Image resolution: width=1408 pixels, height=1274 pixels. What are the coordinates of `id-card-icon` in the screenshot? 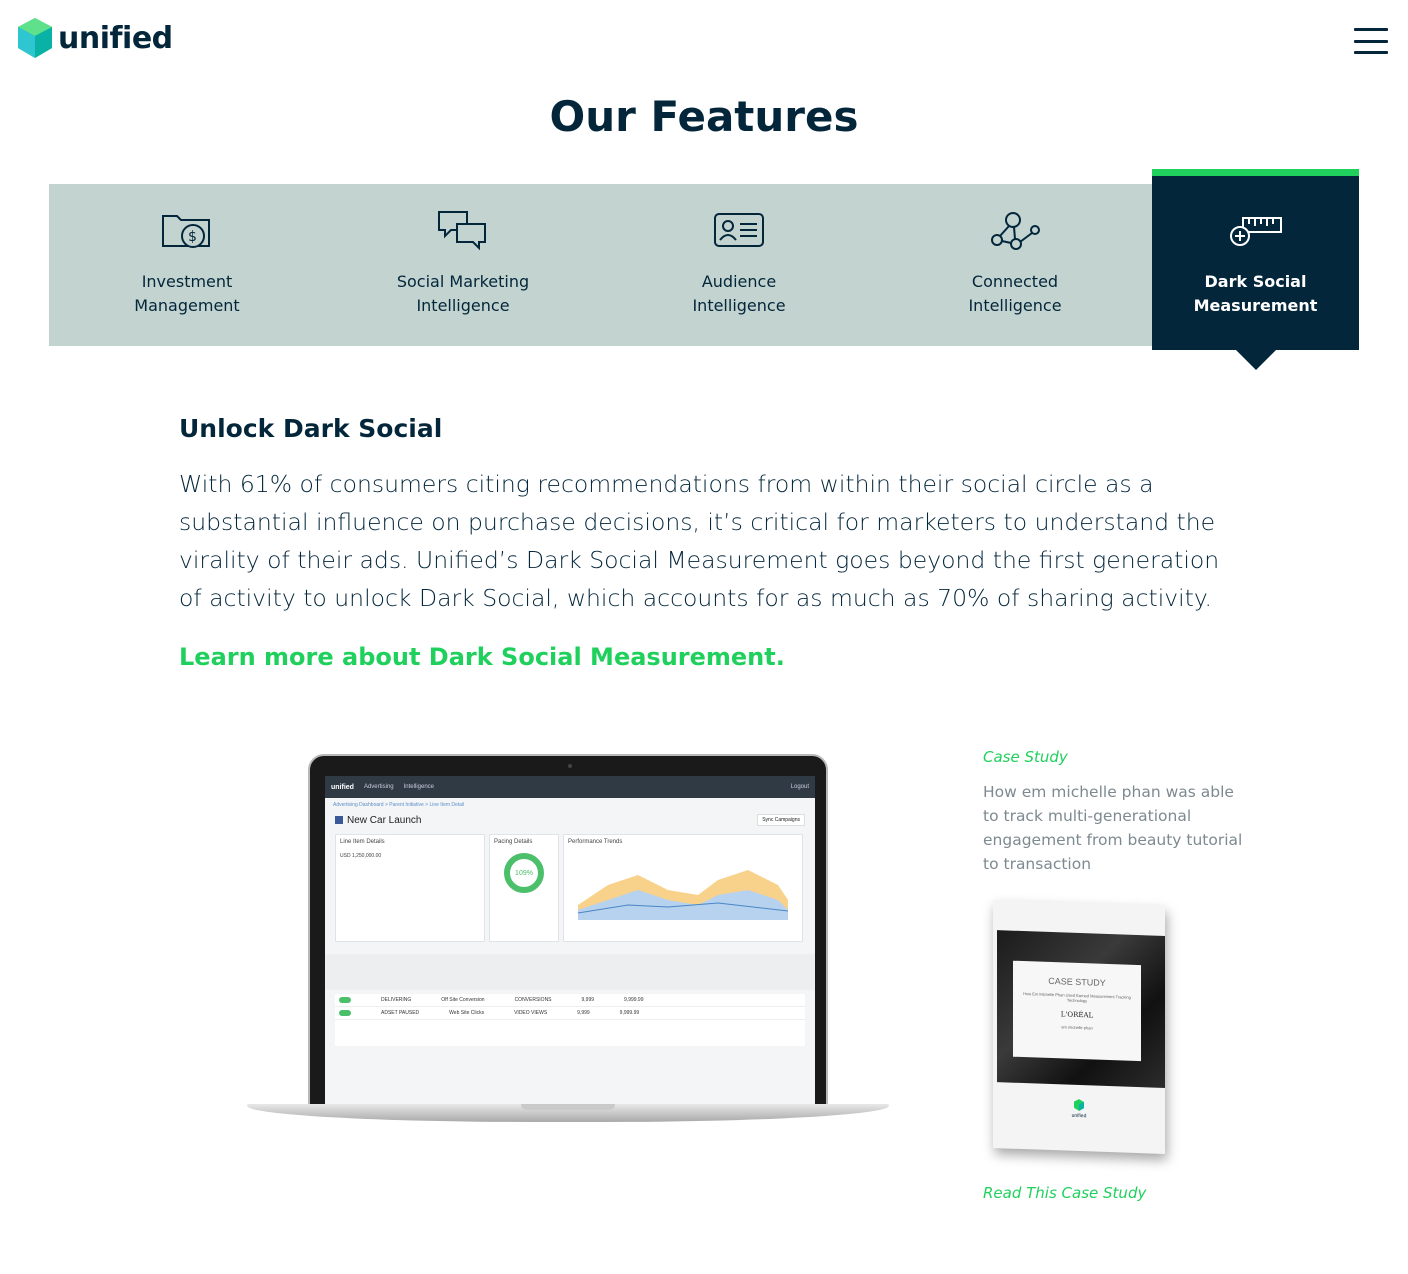 It's located at (739, 231).